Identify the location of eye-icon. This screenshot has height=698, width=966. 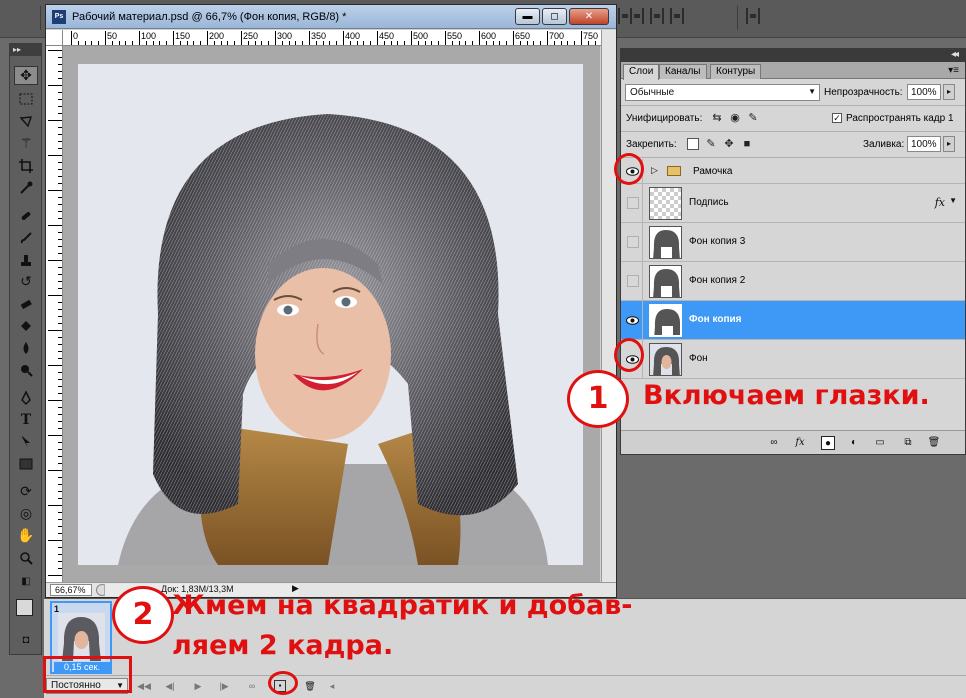
(632, 320).